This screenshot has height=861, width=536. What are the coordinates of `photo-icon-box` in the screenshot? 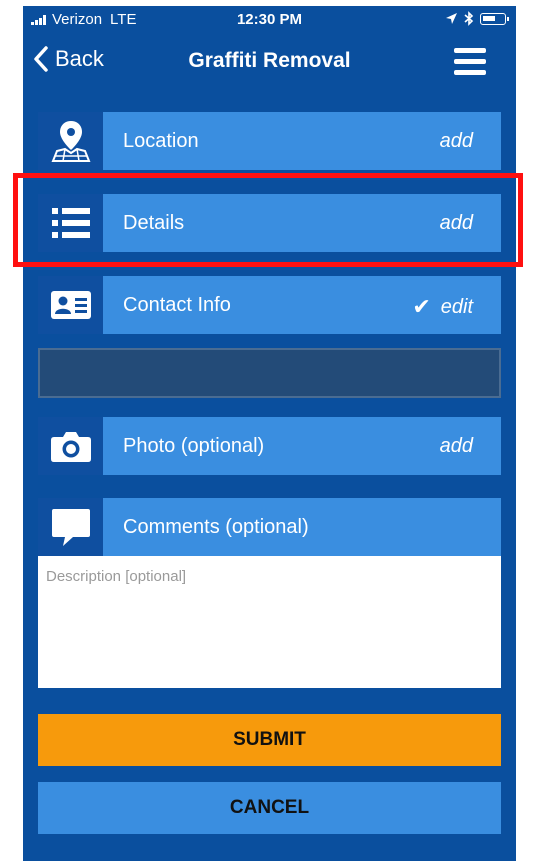 It's located at (70, 446).